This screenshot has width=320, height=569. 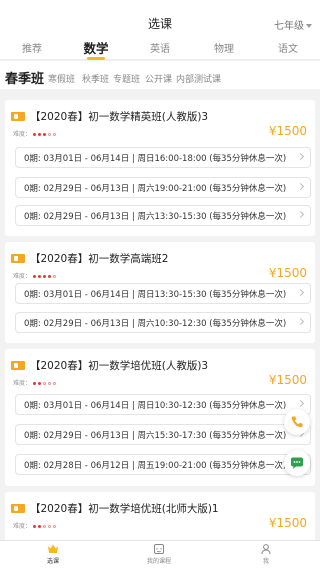 I want to click on phone-icon, so click(x=297, y=422).